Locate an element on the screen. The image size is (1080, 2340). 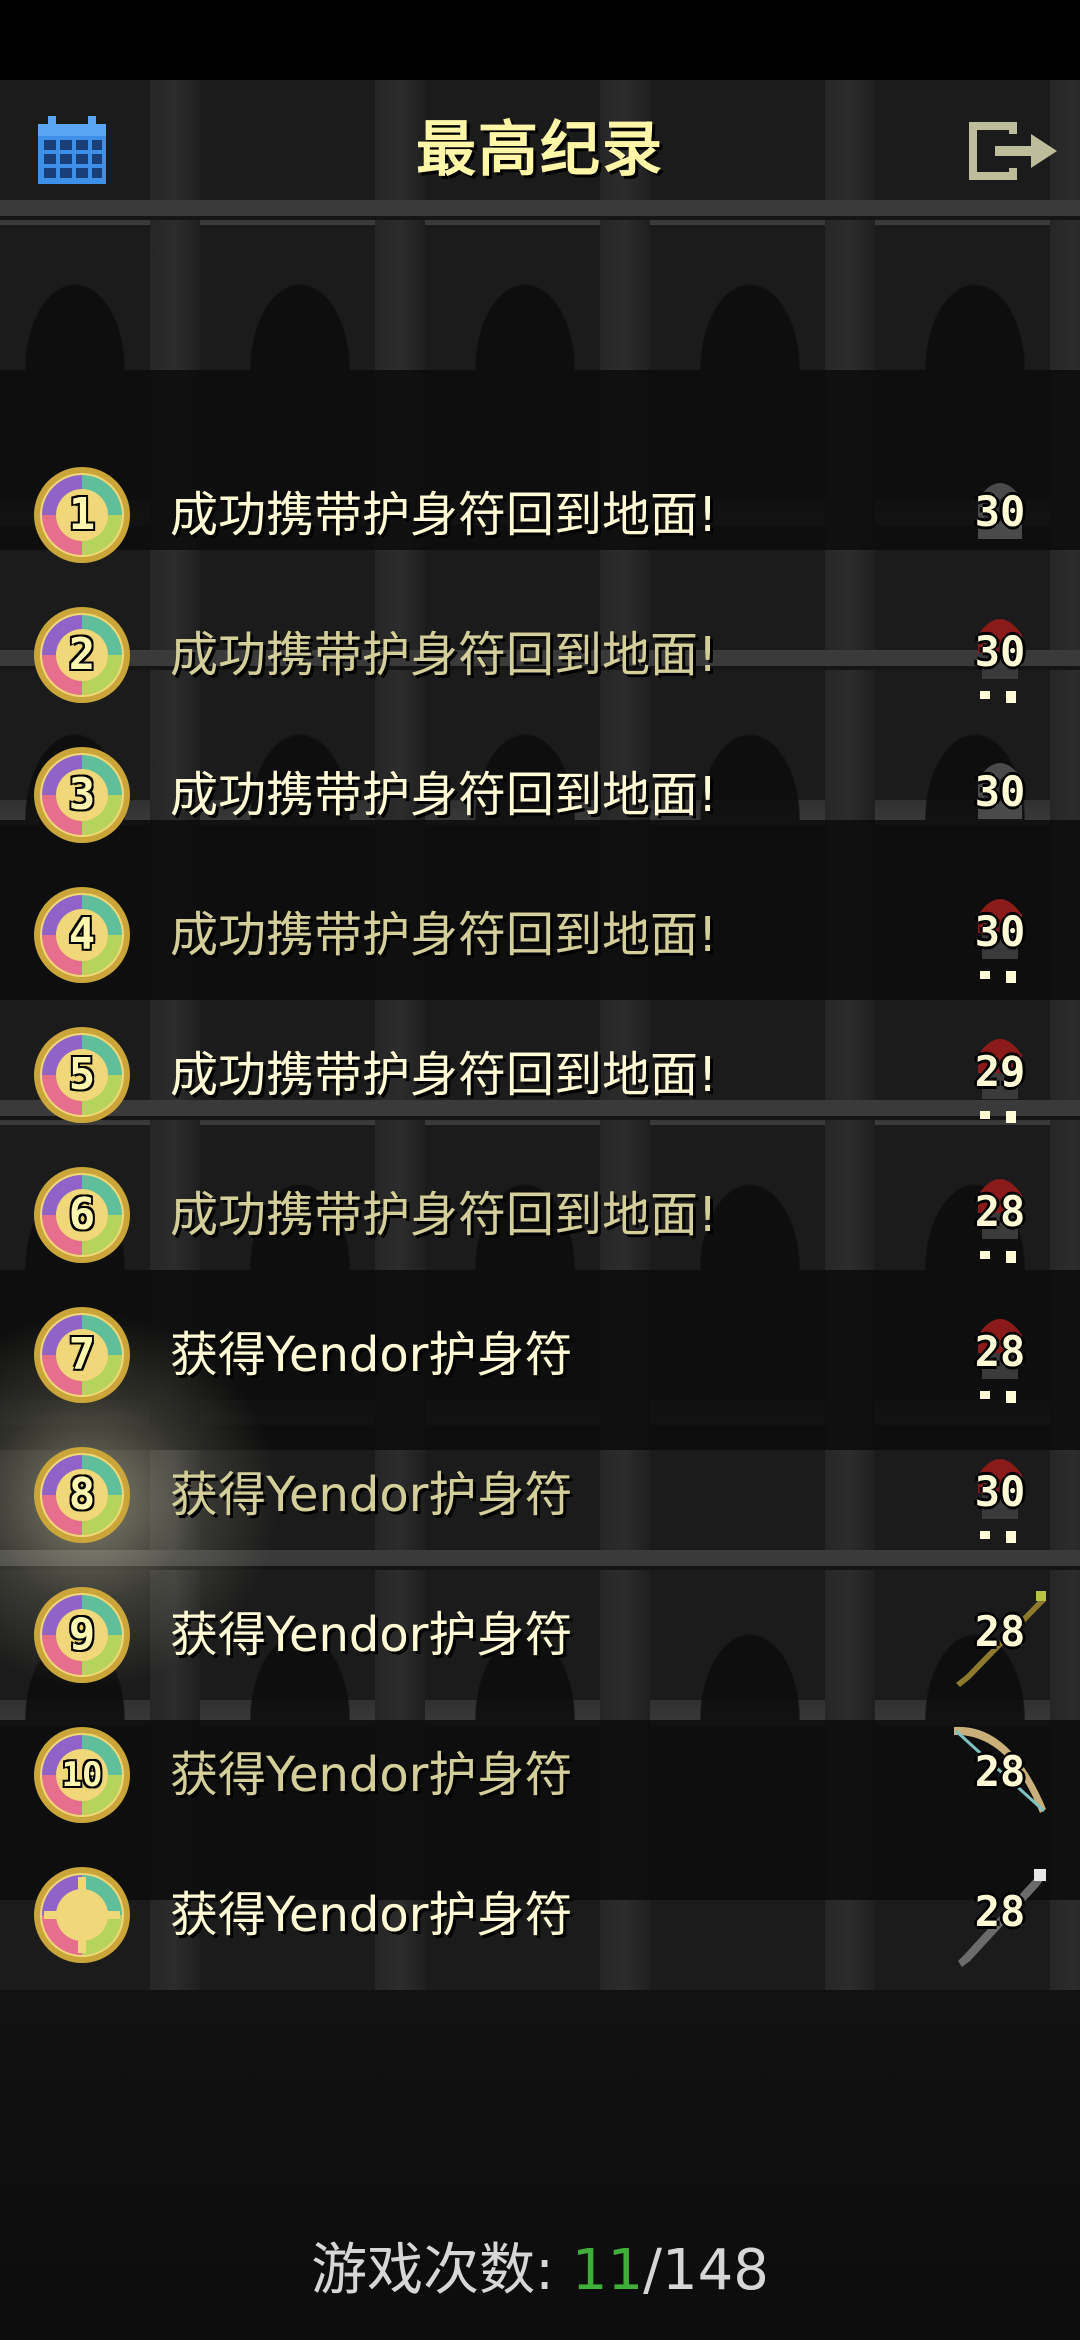
rank-medal: 7 is located at coordinates (82, 1355).